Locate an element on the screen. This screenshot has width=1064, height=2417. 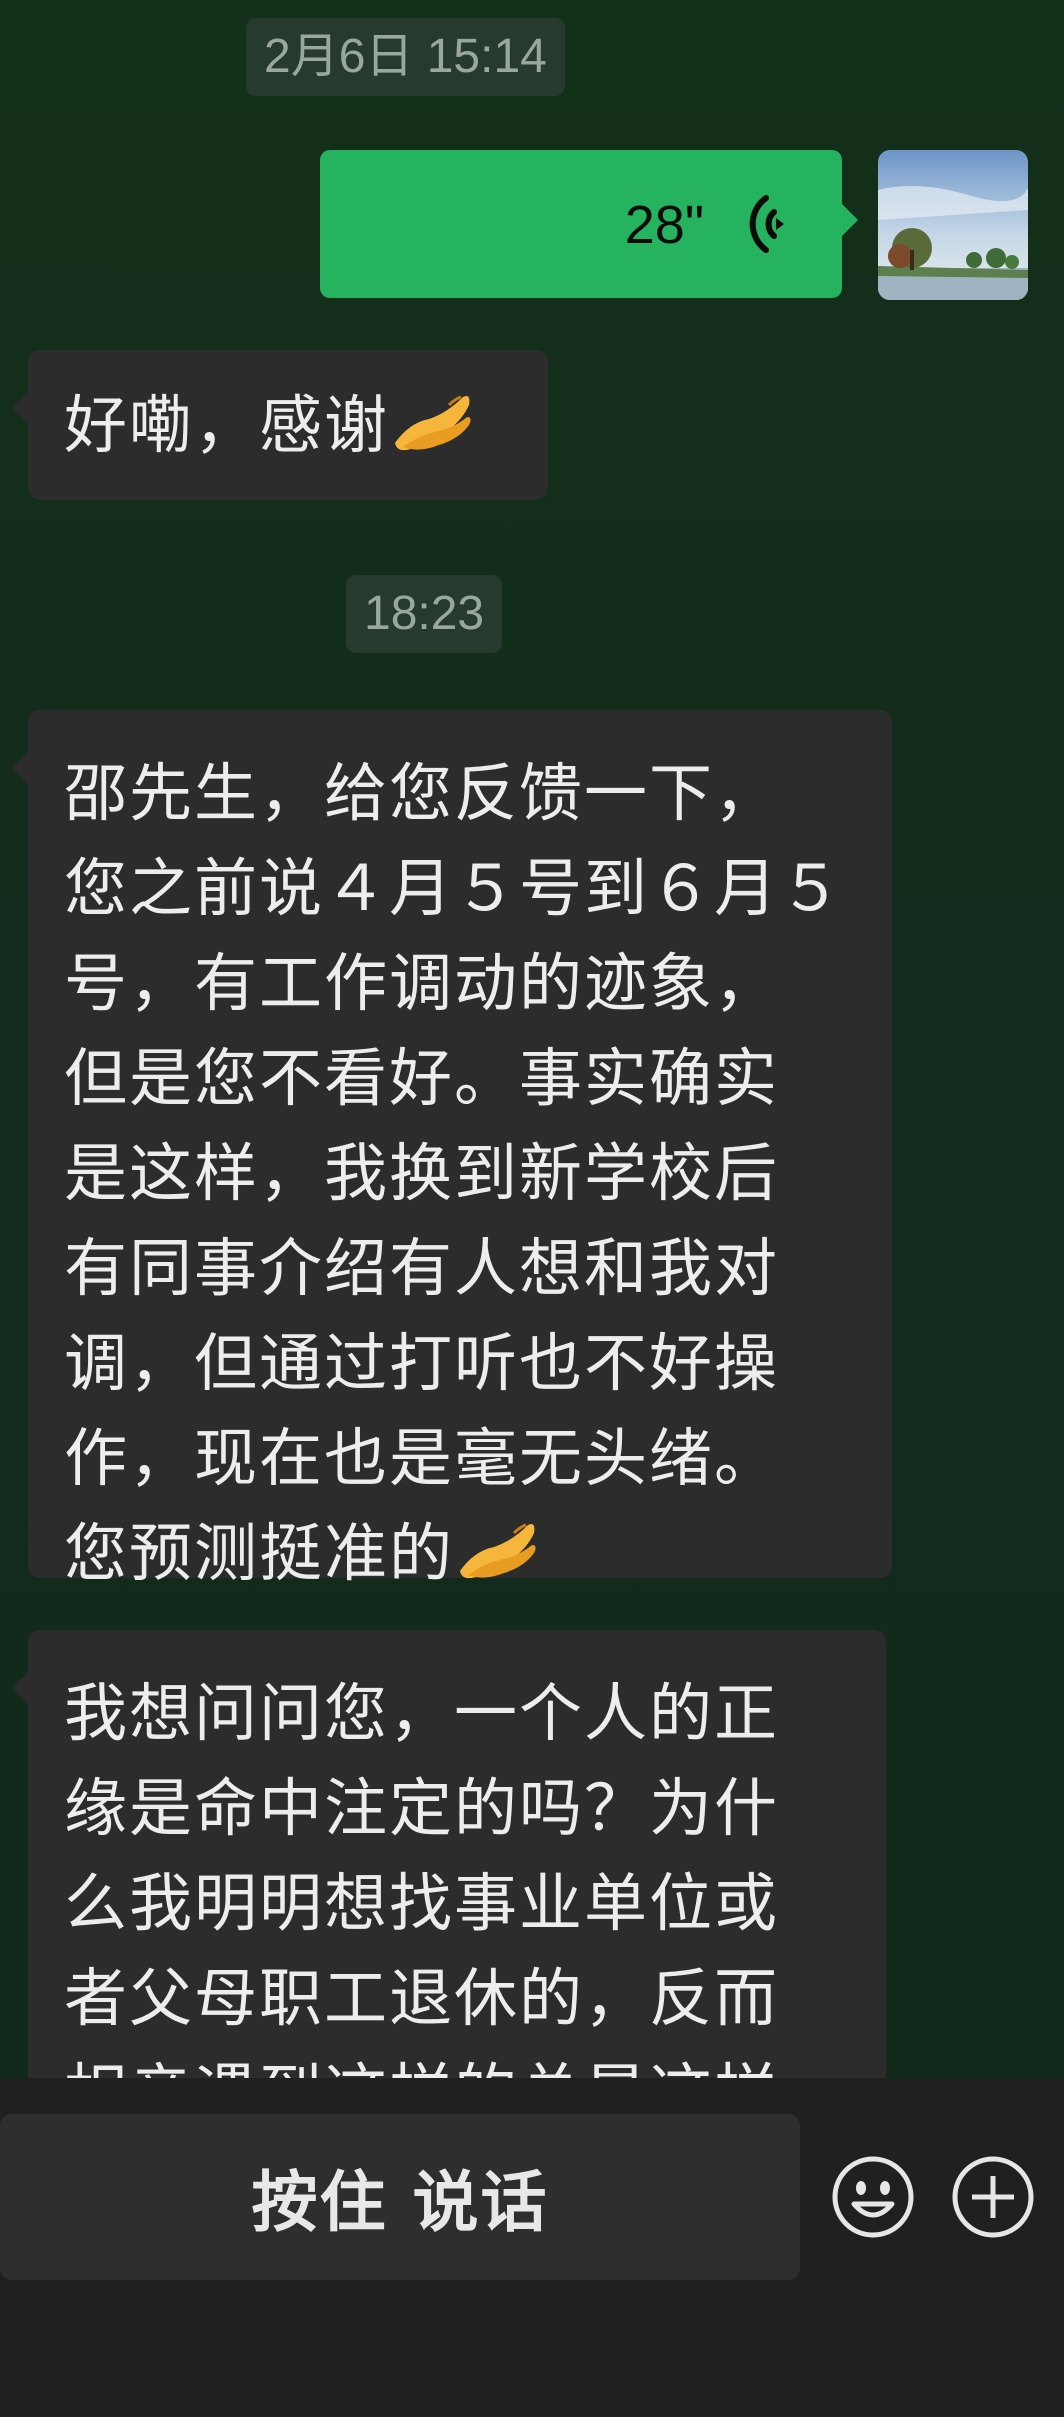
message-line: 相亲遇到这样的总是这样 is located at coordinates (454, 2062).